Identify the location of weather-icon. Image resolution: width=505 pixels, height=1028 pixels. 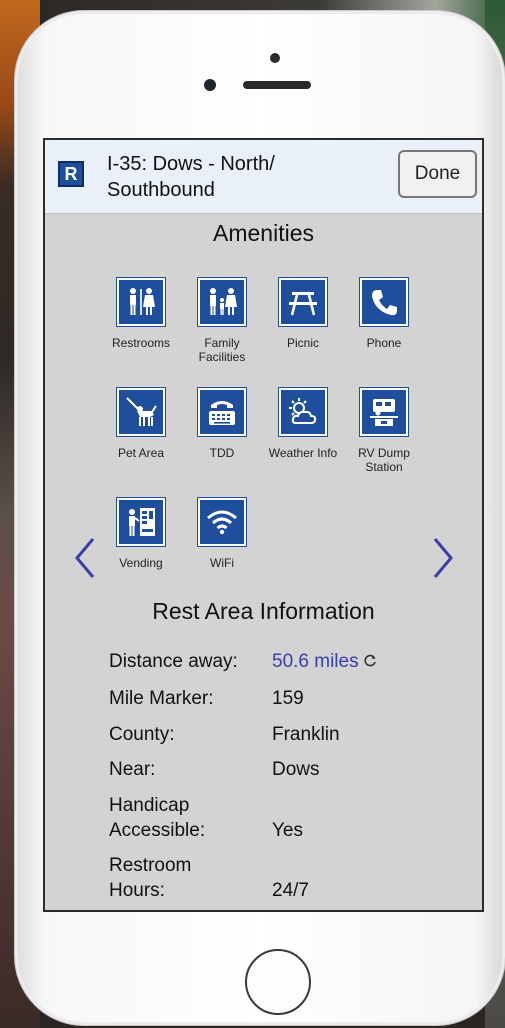
(303, 412).